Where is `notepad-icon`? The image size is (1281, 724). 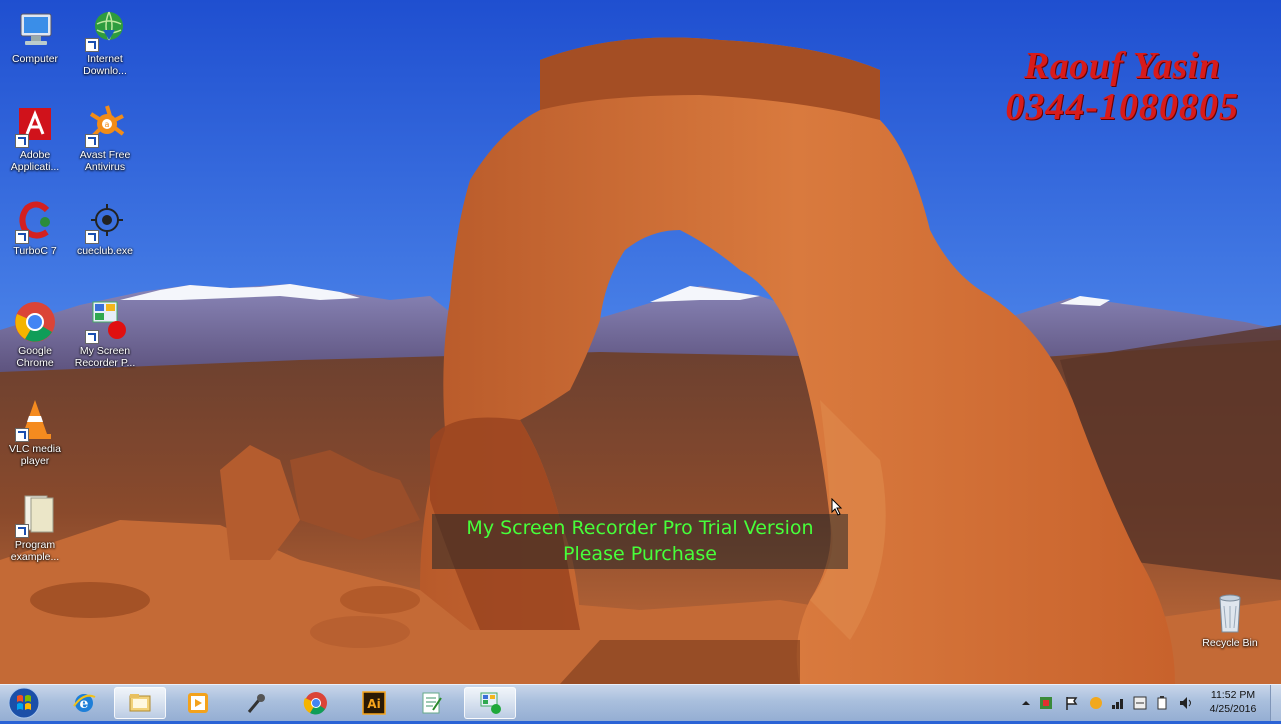 notepad-icon is located at coordinates (432, 703).